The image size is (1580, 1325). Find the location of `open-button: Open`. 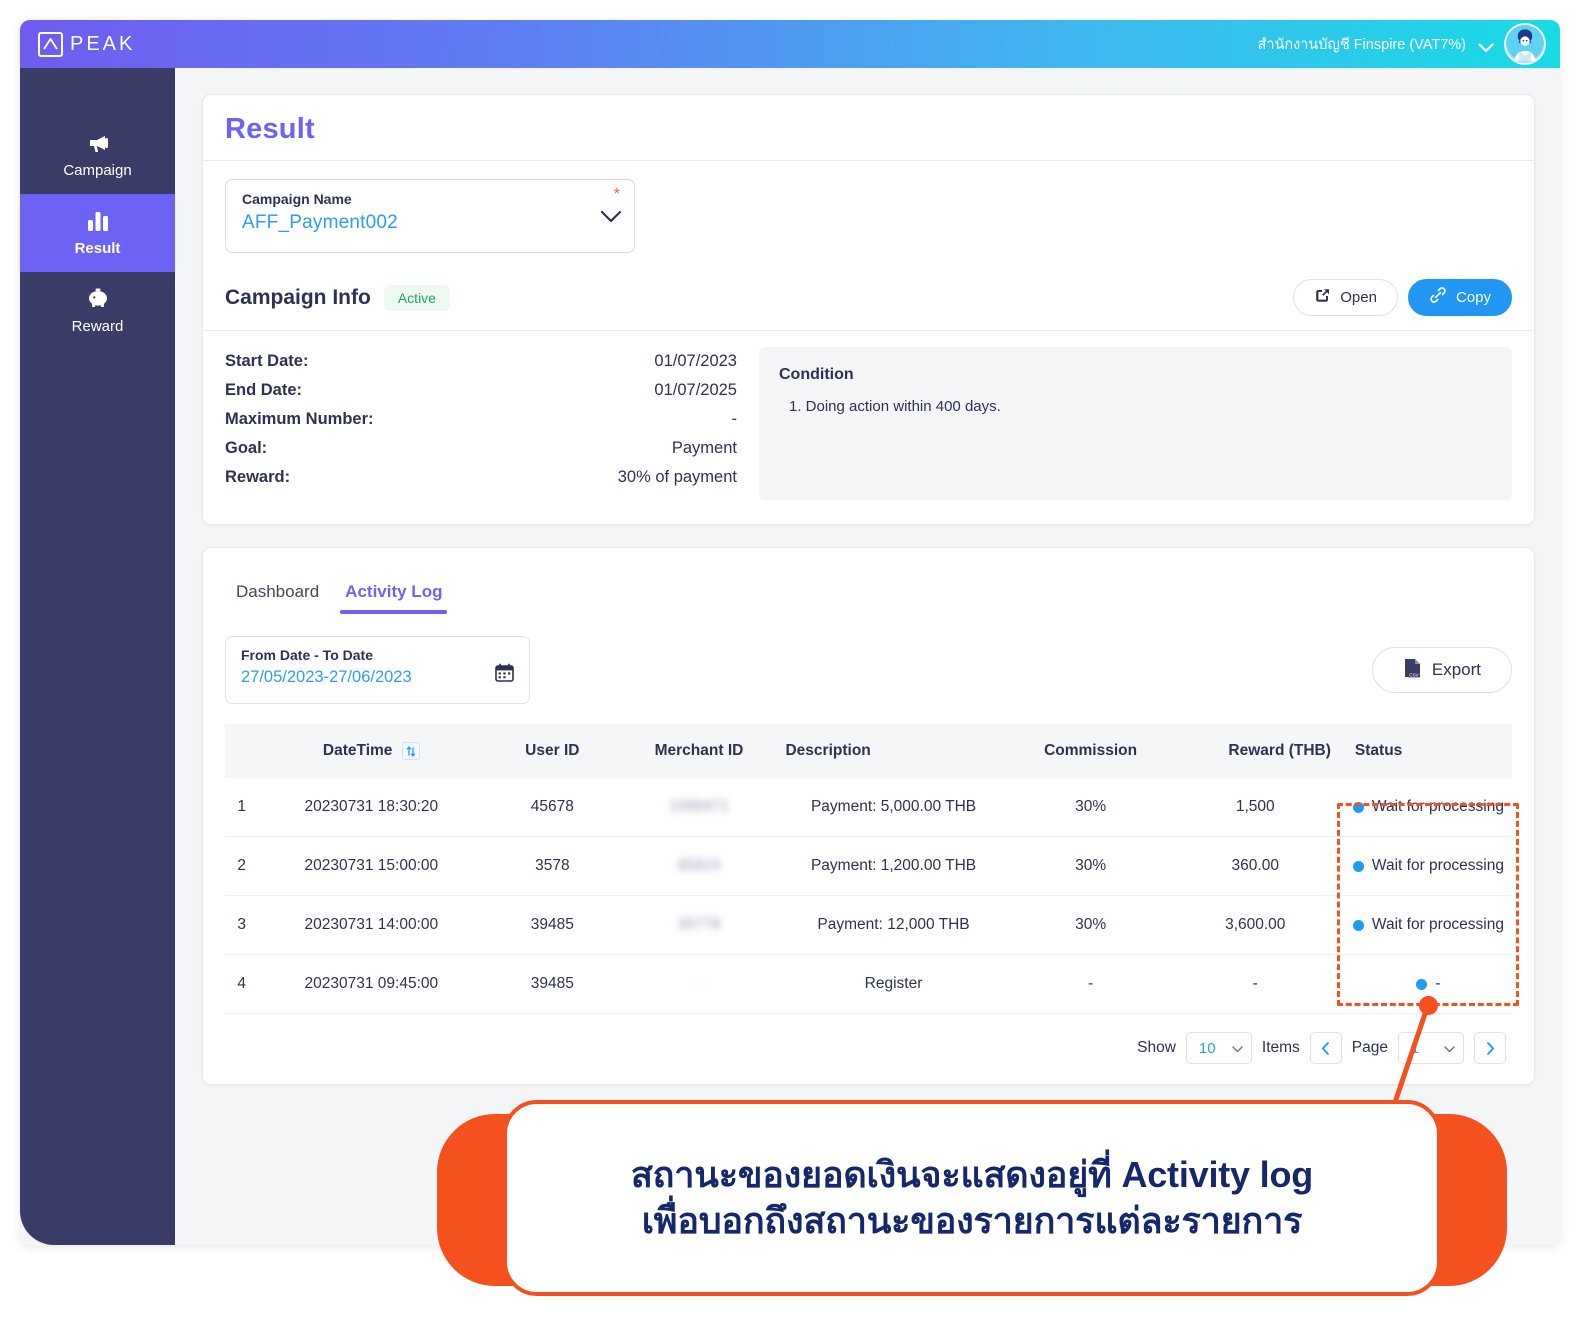

open-button: Open is located at coordinates (1345, 297).